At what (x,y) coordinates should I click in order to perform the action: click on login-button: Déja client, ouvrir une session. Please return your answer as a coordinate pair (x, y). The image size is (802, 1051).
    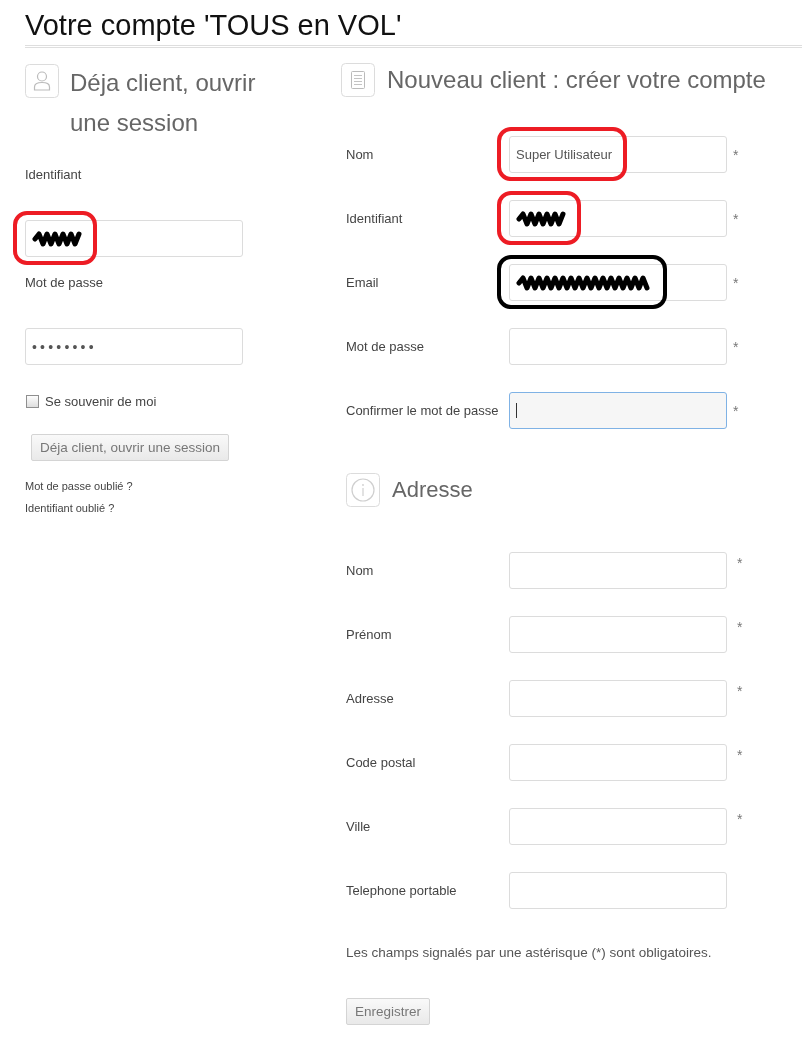
    Looking at the image, I should click on (130, 447).